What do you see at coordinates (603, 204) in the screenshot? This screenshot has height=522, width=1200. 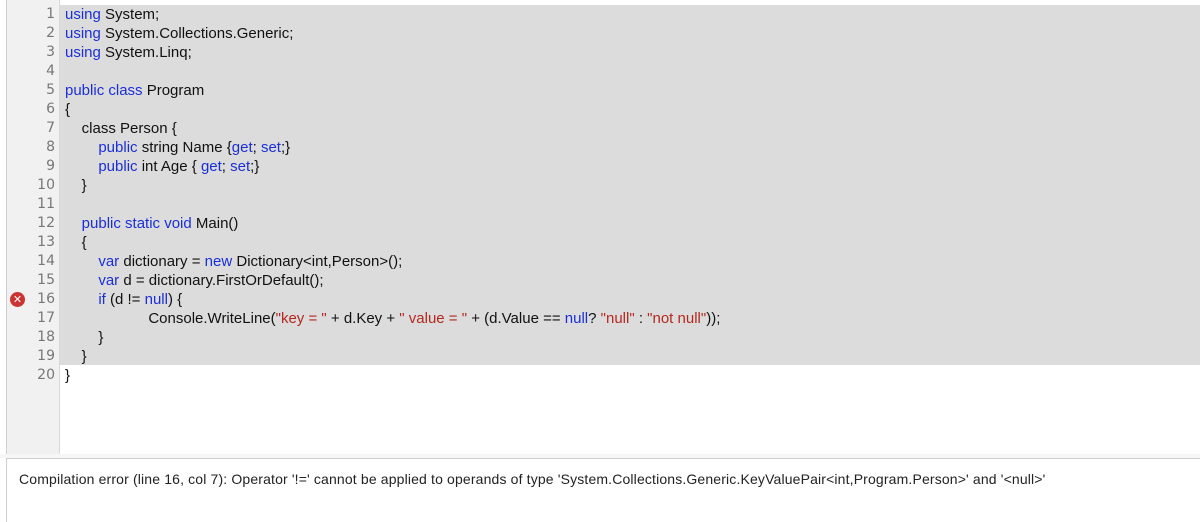 I see `code-line: 11` at bounding box center [603, 204].